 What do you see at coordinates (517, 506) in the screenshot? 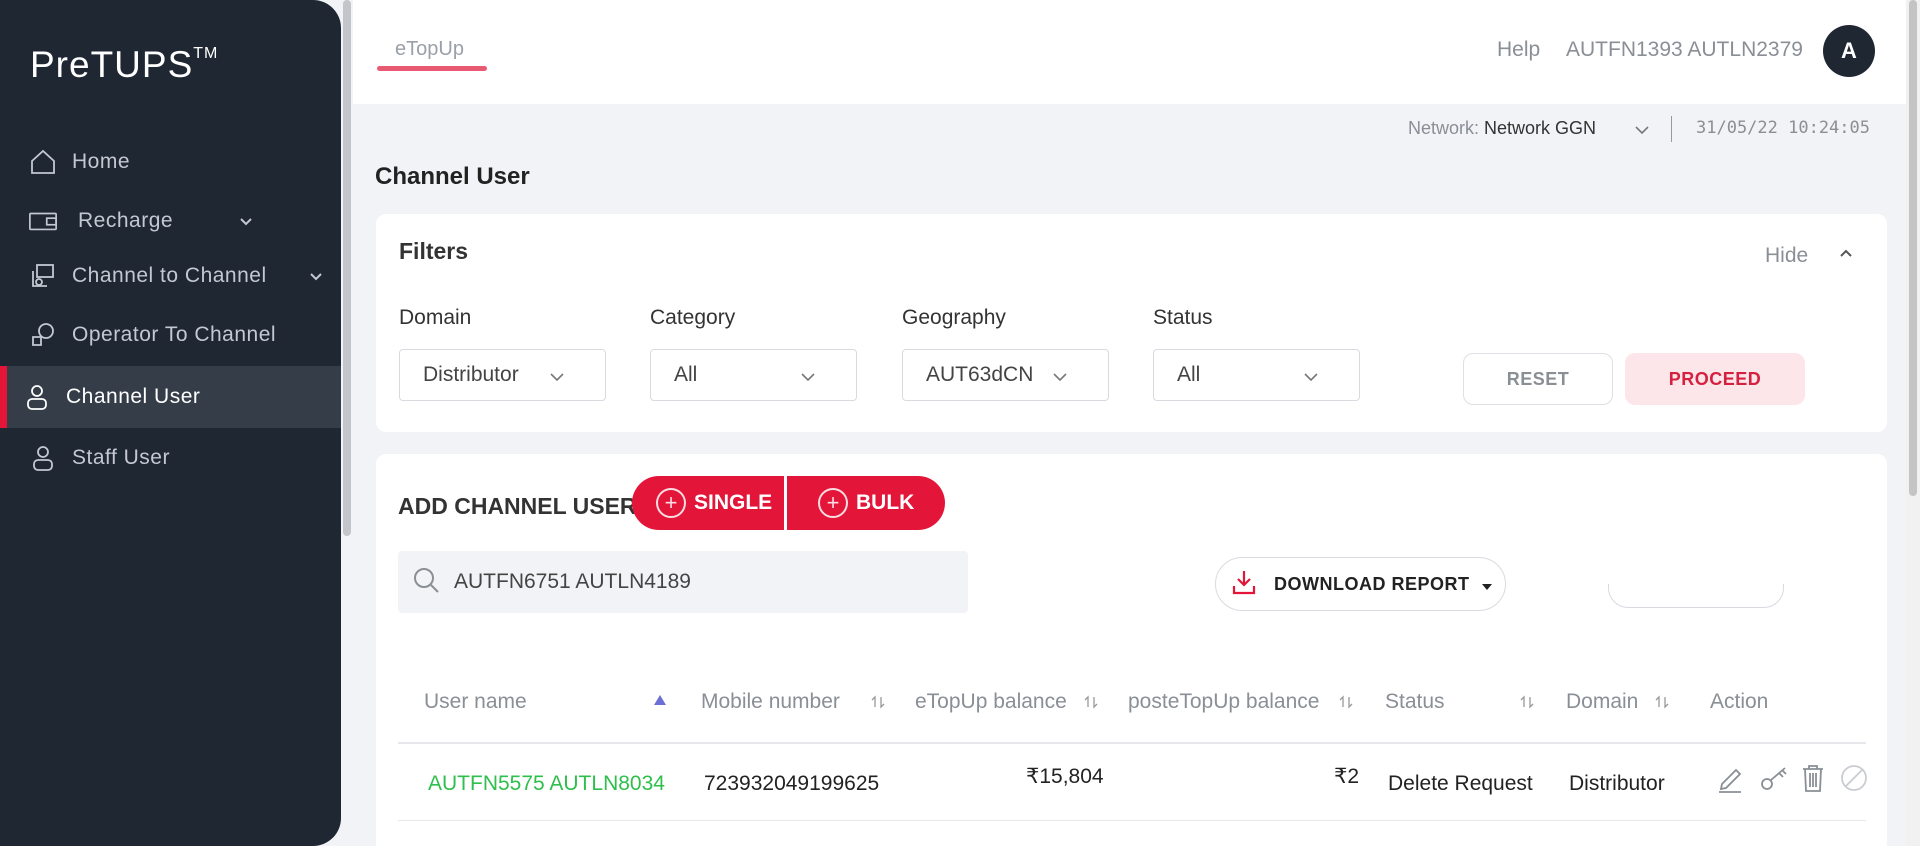
I see `add-channel-user-title: ADD CHANNEL USER` at bounding box center [517, 506].